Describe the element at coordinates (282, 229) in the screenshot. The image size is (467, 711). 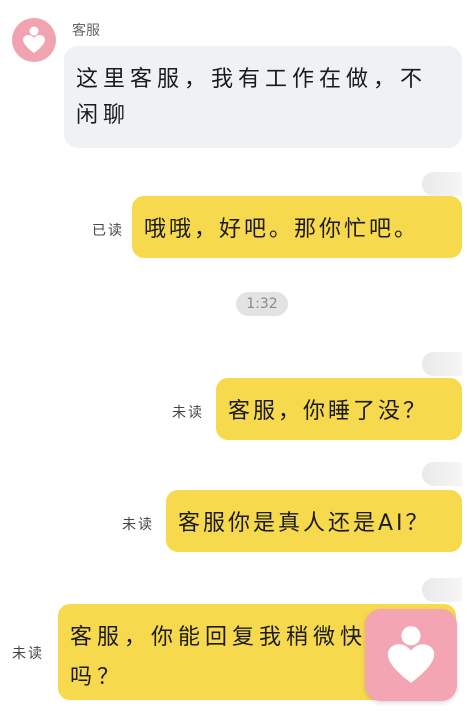
I see `message-text: 哦哦，好吧。那你忙吧。` at that location.